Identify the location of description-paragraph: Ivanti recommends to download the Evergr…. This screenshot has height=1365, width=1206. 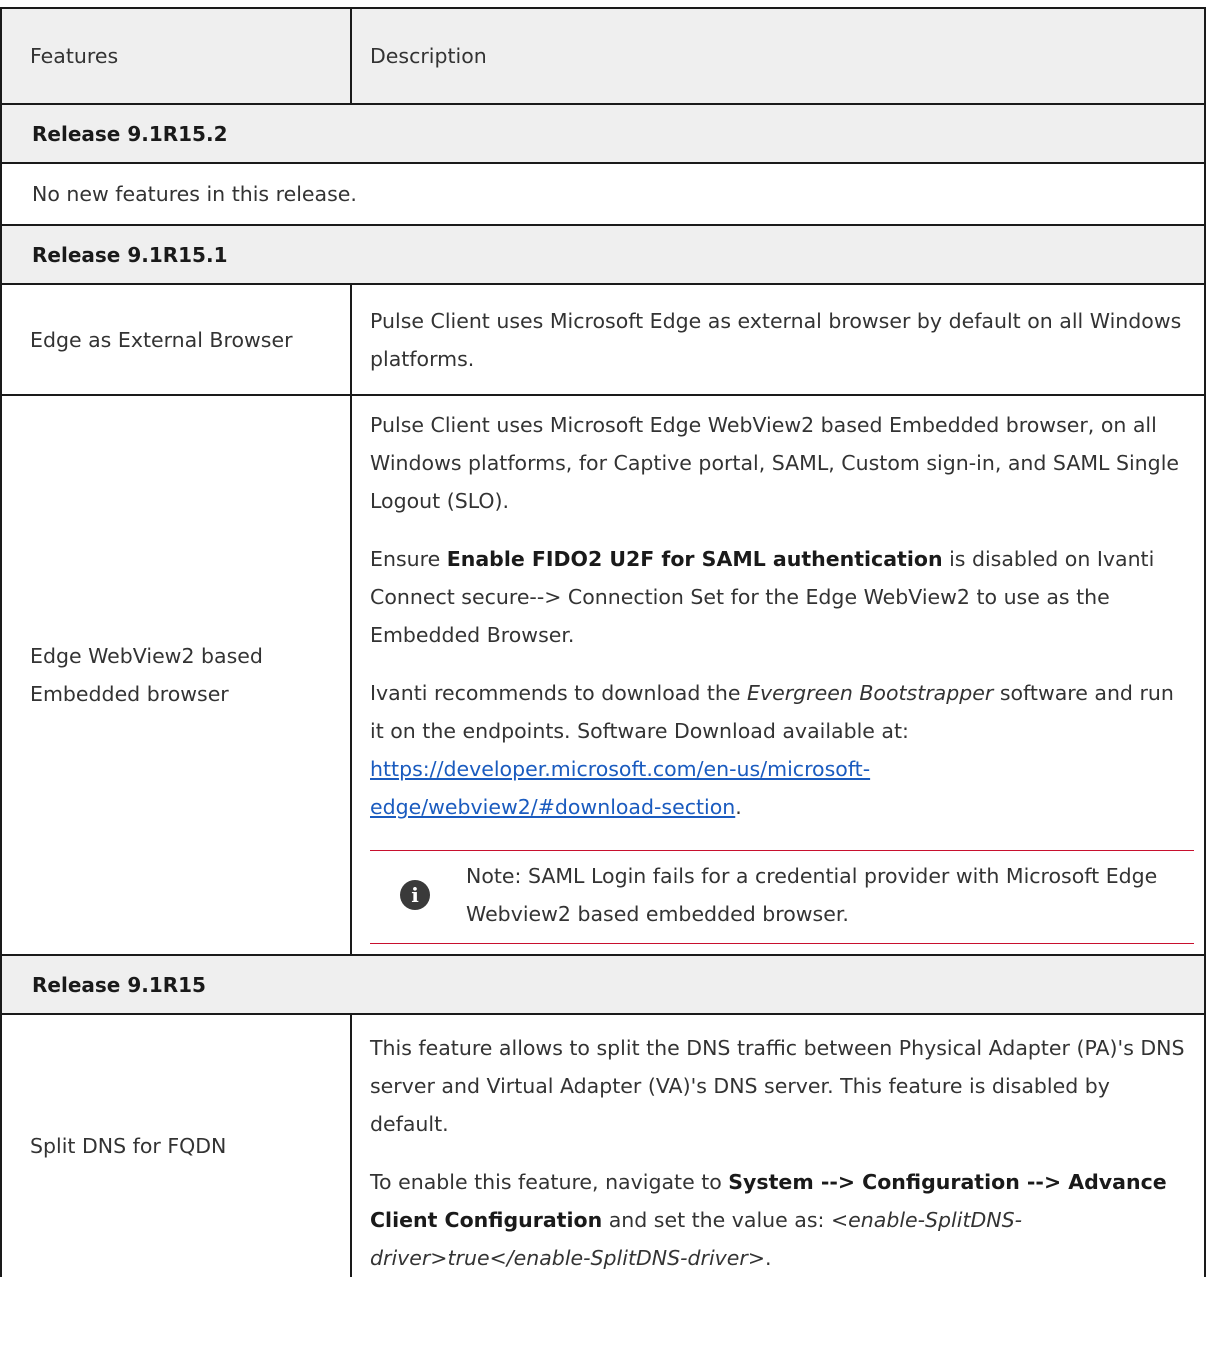
(782, 750).